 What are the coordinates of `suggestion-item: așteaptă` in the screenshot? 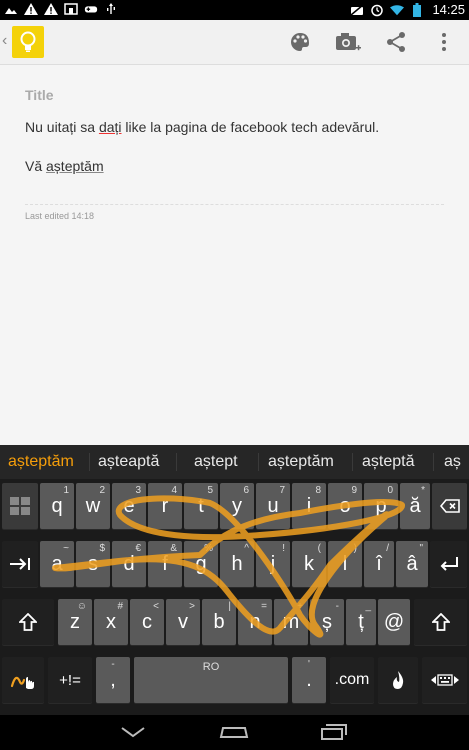 It's located at (128, 462).